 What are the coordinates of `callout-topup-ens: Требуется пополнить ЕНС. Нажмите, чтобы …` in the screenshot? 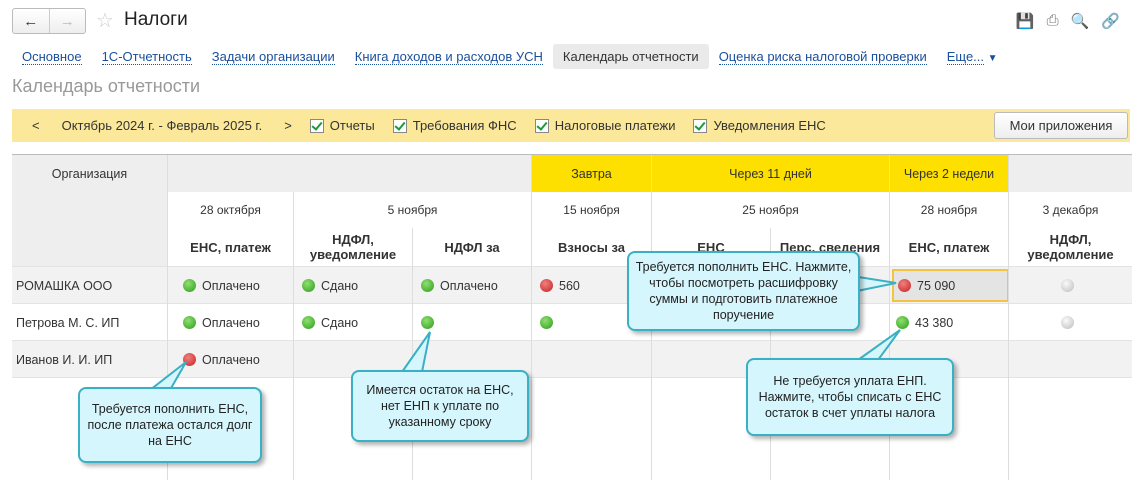 It's located at (743, 291).